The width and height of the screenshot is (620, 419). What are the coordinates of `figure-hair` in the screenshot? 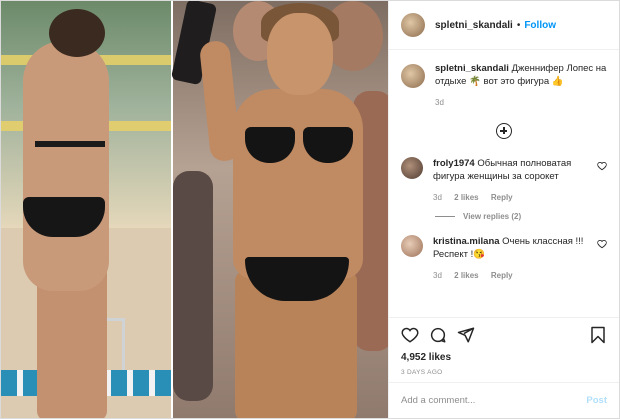 It's located at (77, 33).